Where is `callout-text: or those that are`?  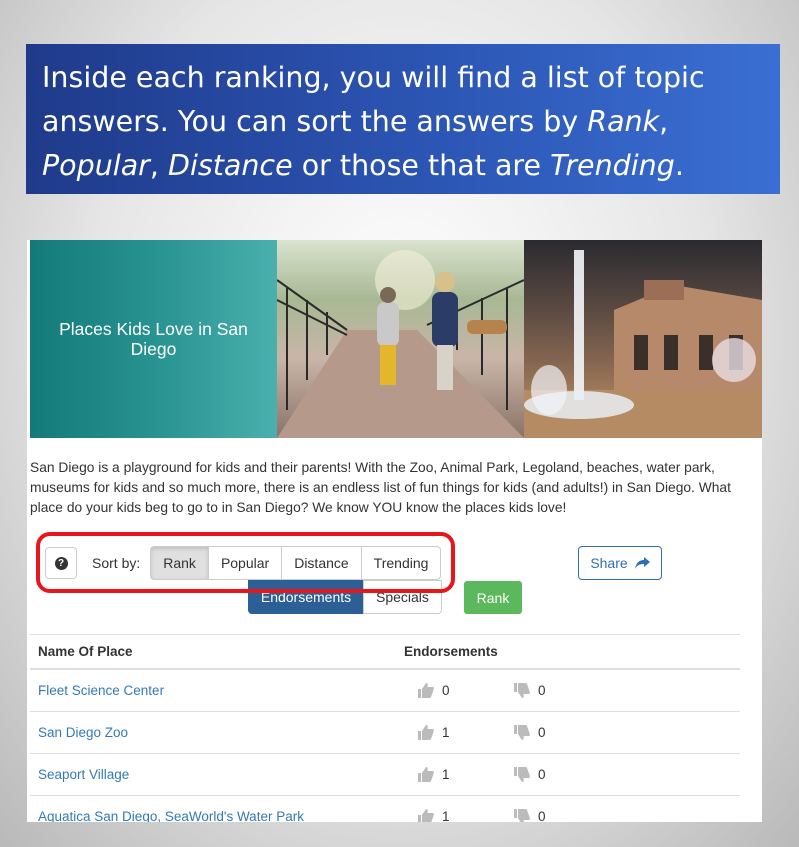
callout-text: or those that are is located at coordinates (421, 165).